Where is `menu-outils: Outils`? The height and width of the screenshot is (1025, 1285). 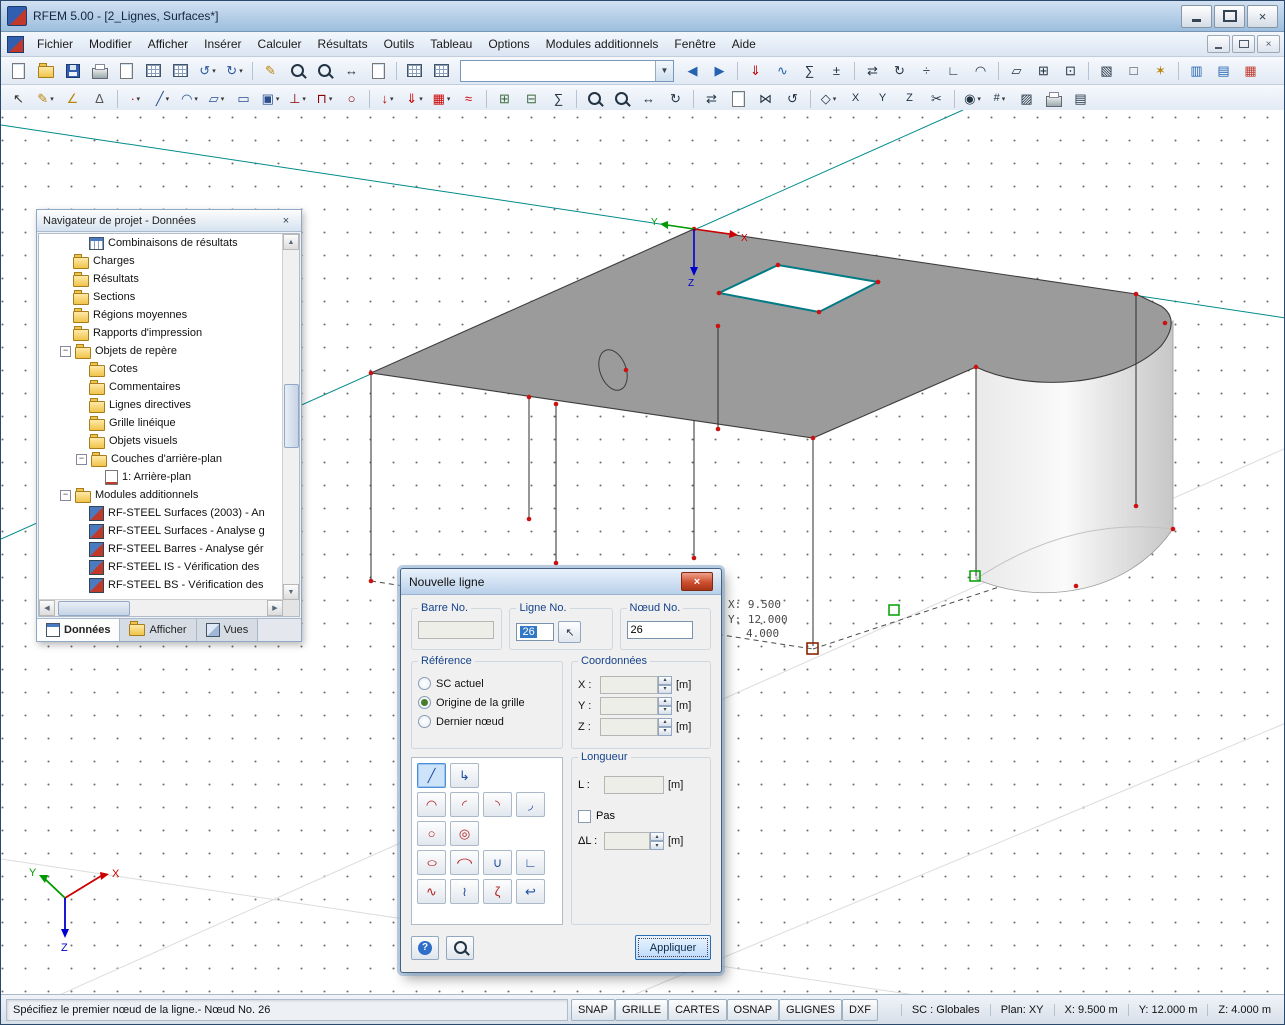
menu-outils: Outils is located at coordinates (399, 44).